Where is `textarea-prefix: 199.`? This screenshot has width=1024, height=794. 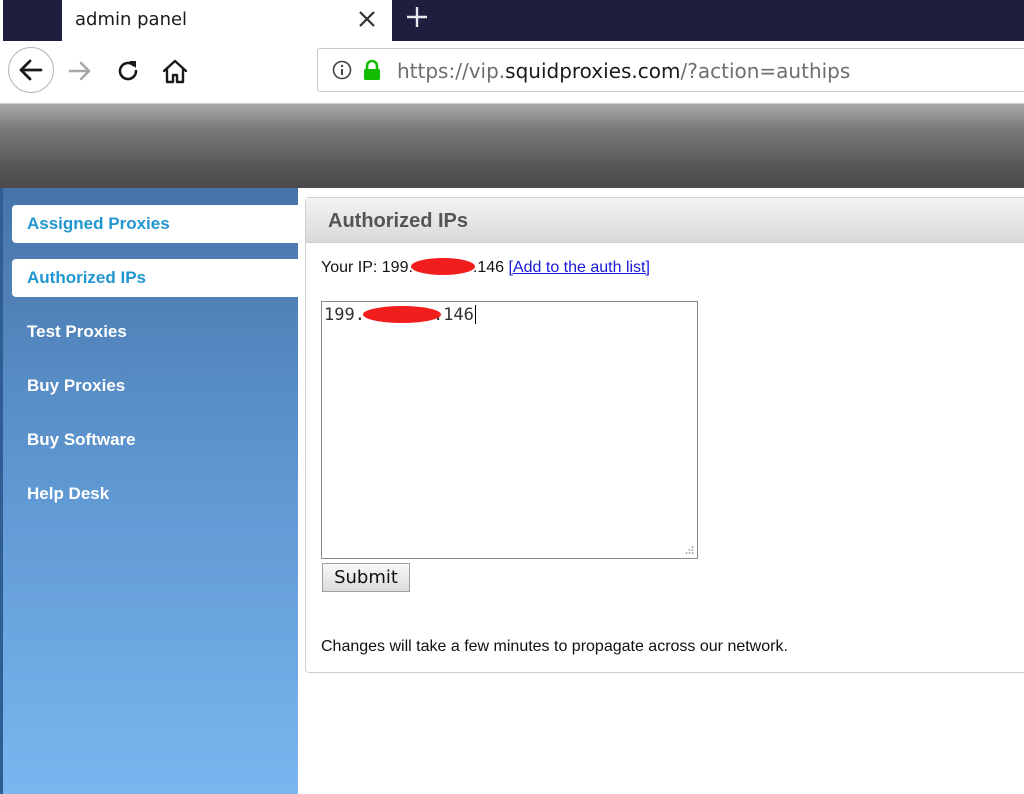
textarea-prefix: 199. is located at coordinates (344, 315).